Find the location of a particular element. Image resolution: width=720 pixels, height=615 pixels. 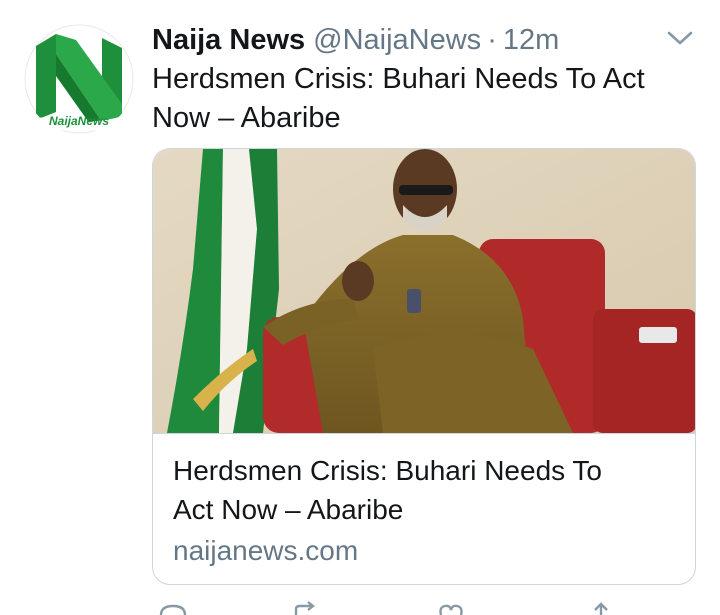

retweet-icon is located at coordinates (309, 607).